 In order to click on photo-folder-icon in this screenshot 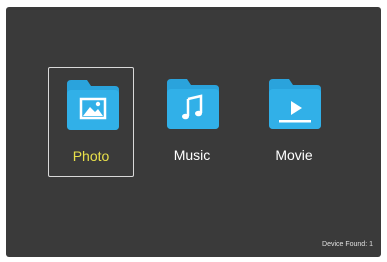, I will do `click(93, 105)`.